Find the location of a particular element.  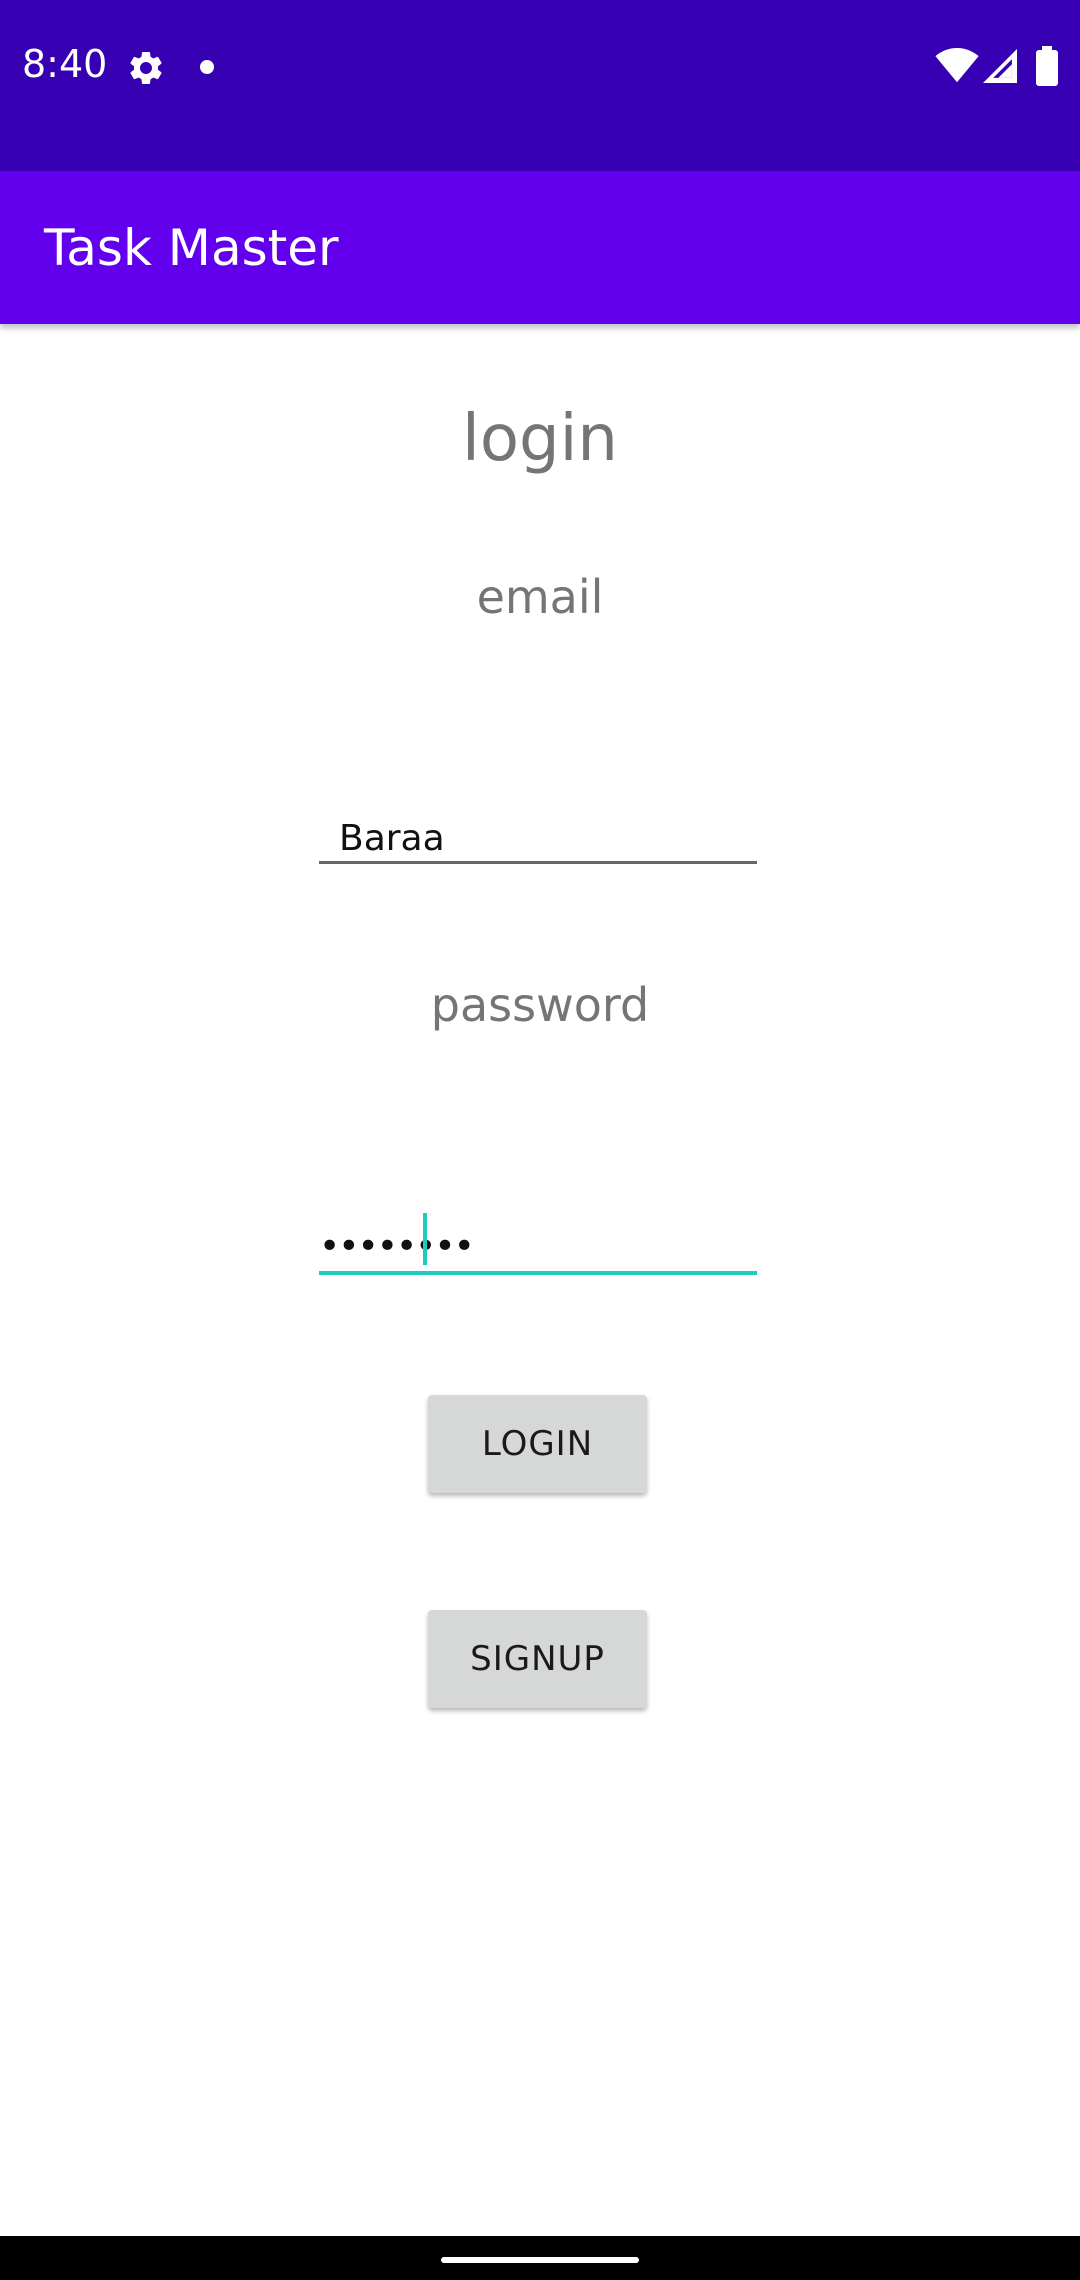

signup-button: SIGNUP is located at coordinates (537, 1659).